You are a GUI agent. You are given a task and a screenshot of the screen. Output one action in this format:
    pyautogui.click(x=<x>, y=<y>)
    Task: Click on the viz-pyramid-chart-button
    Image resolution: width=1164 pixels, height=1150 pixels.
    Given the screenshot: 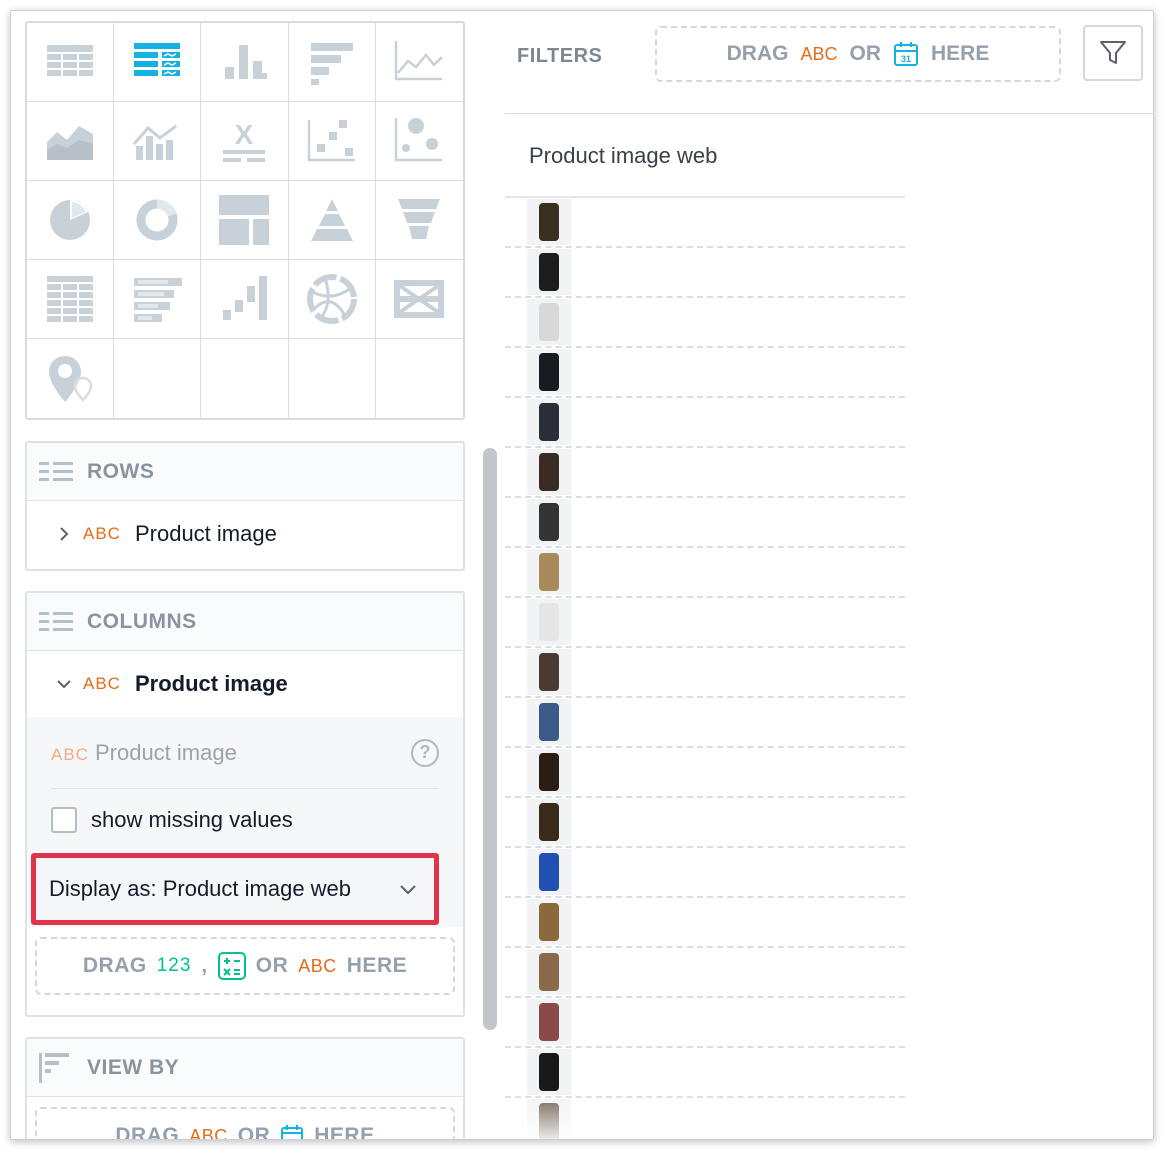 What is the action you would take?
    pyautogui.click(x=332, y=220)
    